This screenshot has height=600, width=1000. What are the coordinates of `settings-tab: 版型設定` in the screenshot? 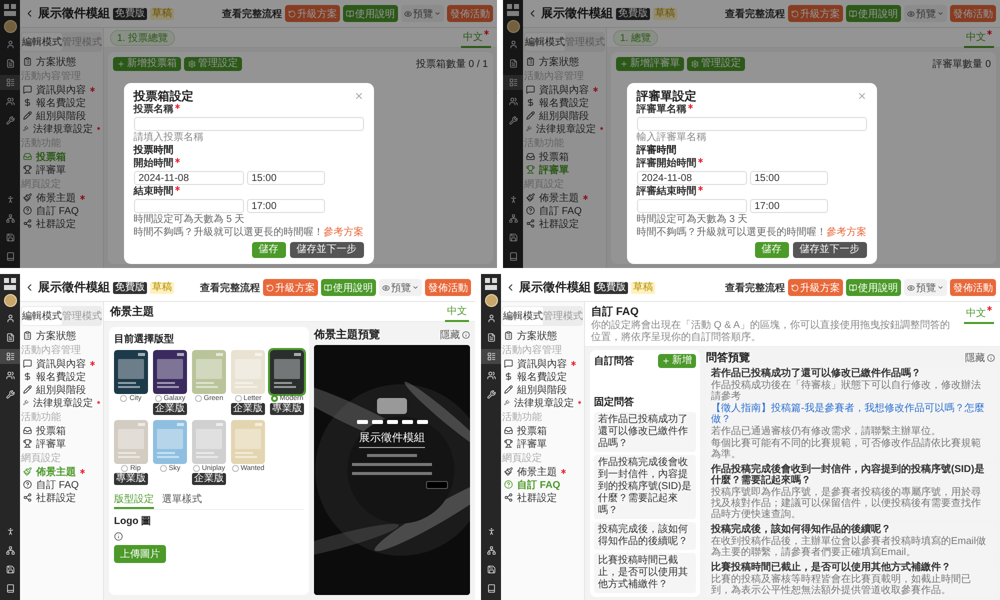 It's located at (134, 500).